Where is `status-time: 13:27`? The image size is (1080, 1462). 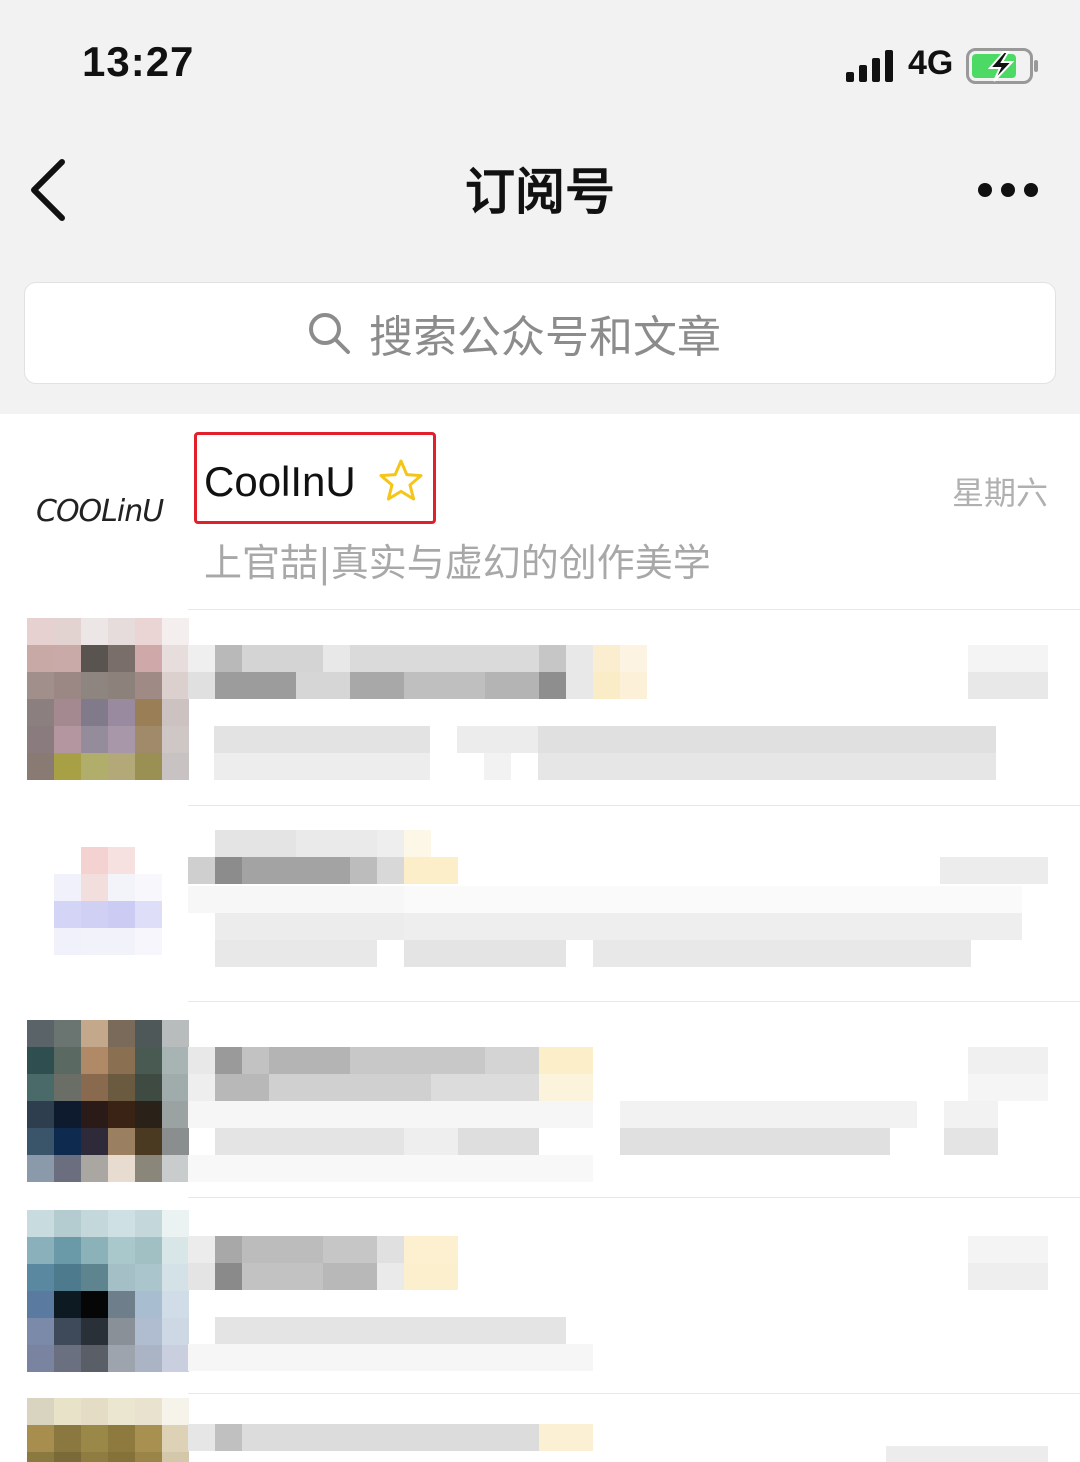 status-time: 13:27 is located at coordinates (138, 61).